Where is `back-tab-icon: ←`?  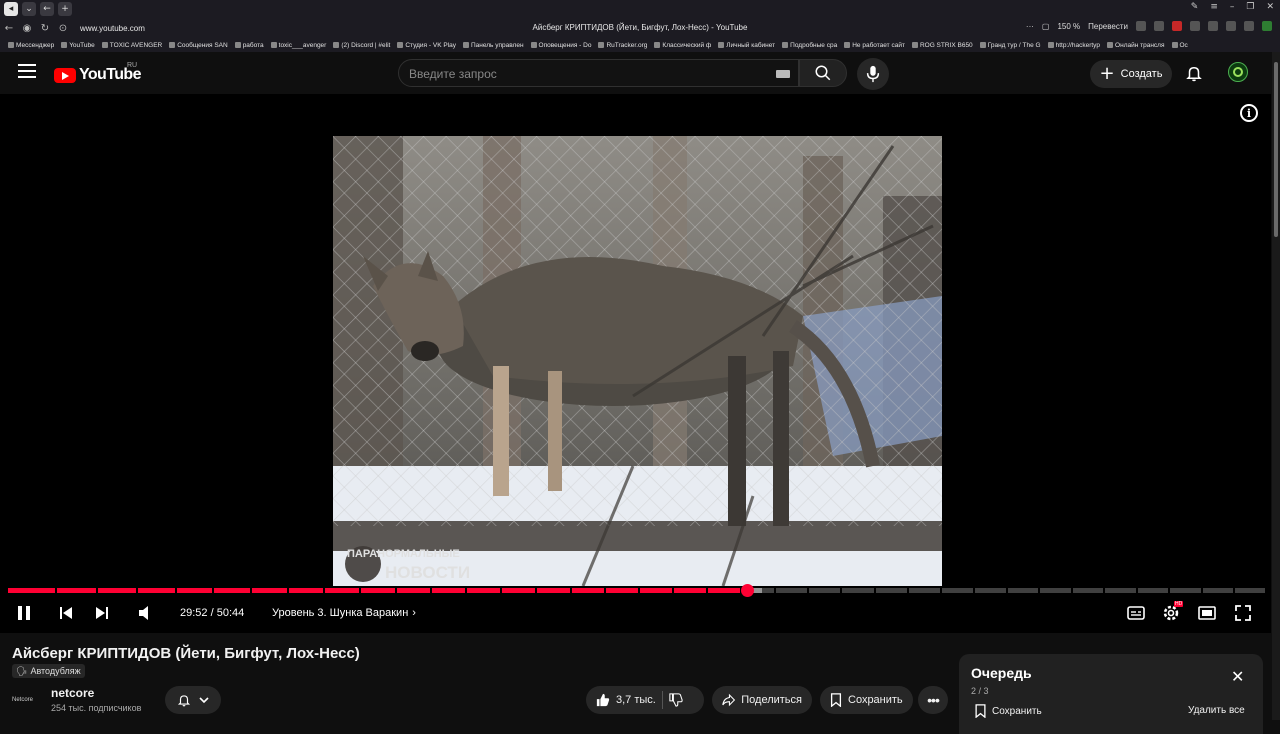
back-tab-icon: ← is located at coordinates (47, 9).